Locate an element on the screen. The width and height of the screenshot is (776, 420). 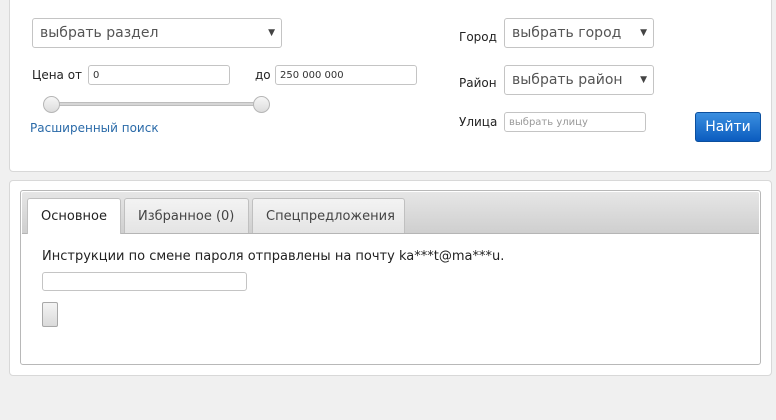
tab-main-label: Основное is located at coordinates (74, 216).